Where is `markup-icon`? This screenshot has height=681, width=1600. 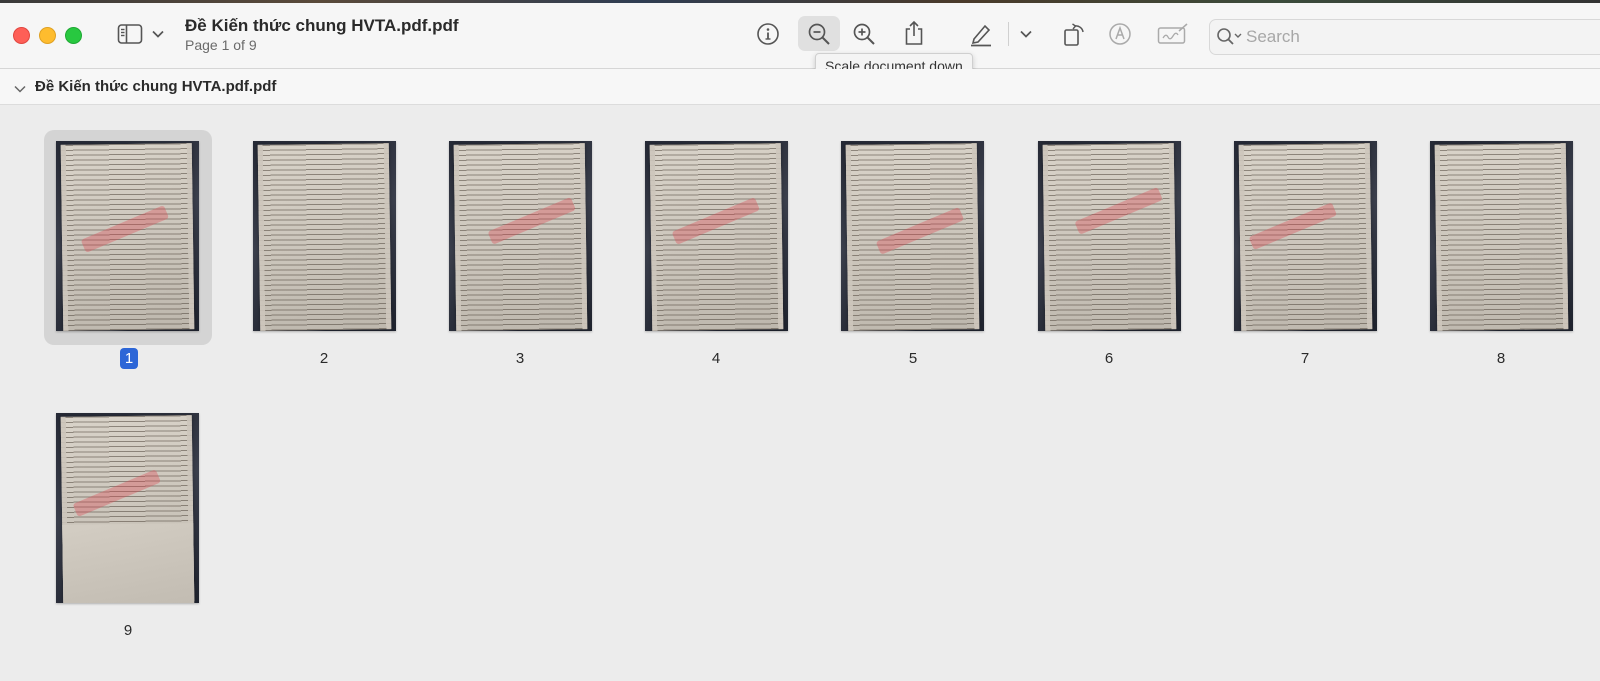
markup-icon is located at coordinates (1120, 34).